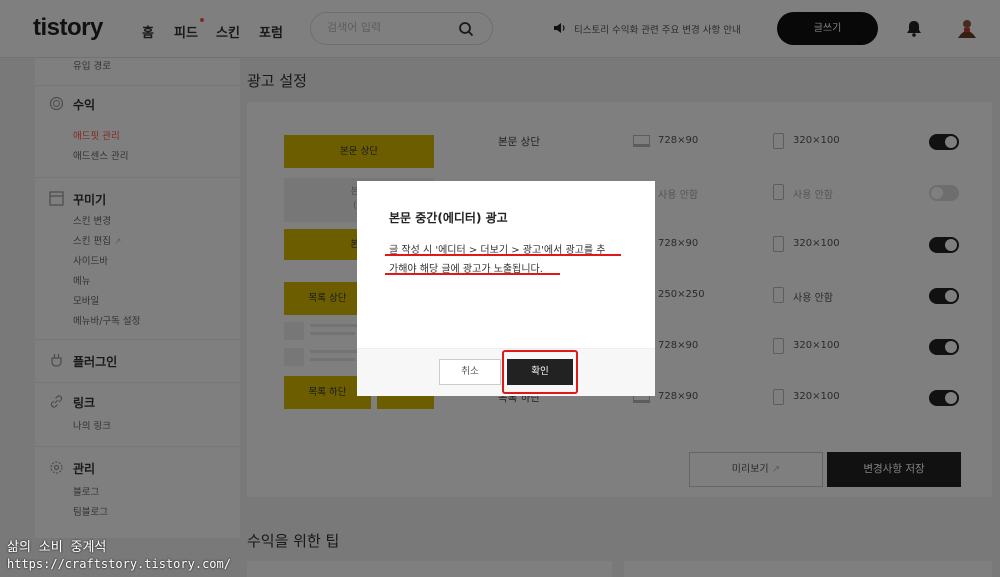 This screenshot has height=577, width=1000. I want to click on modal-body-line: 글 작성 시 '에디터 > 더보기 > 광고'에서 광고를 추, so click(497, 250).